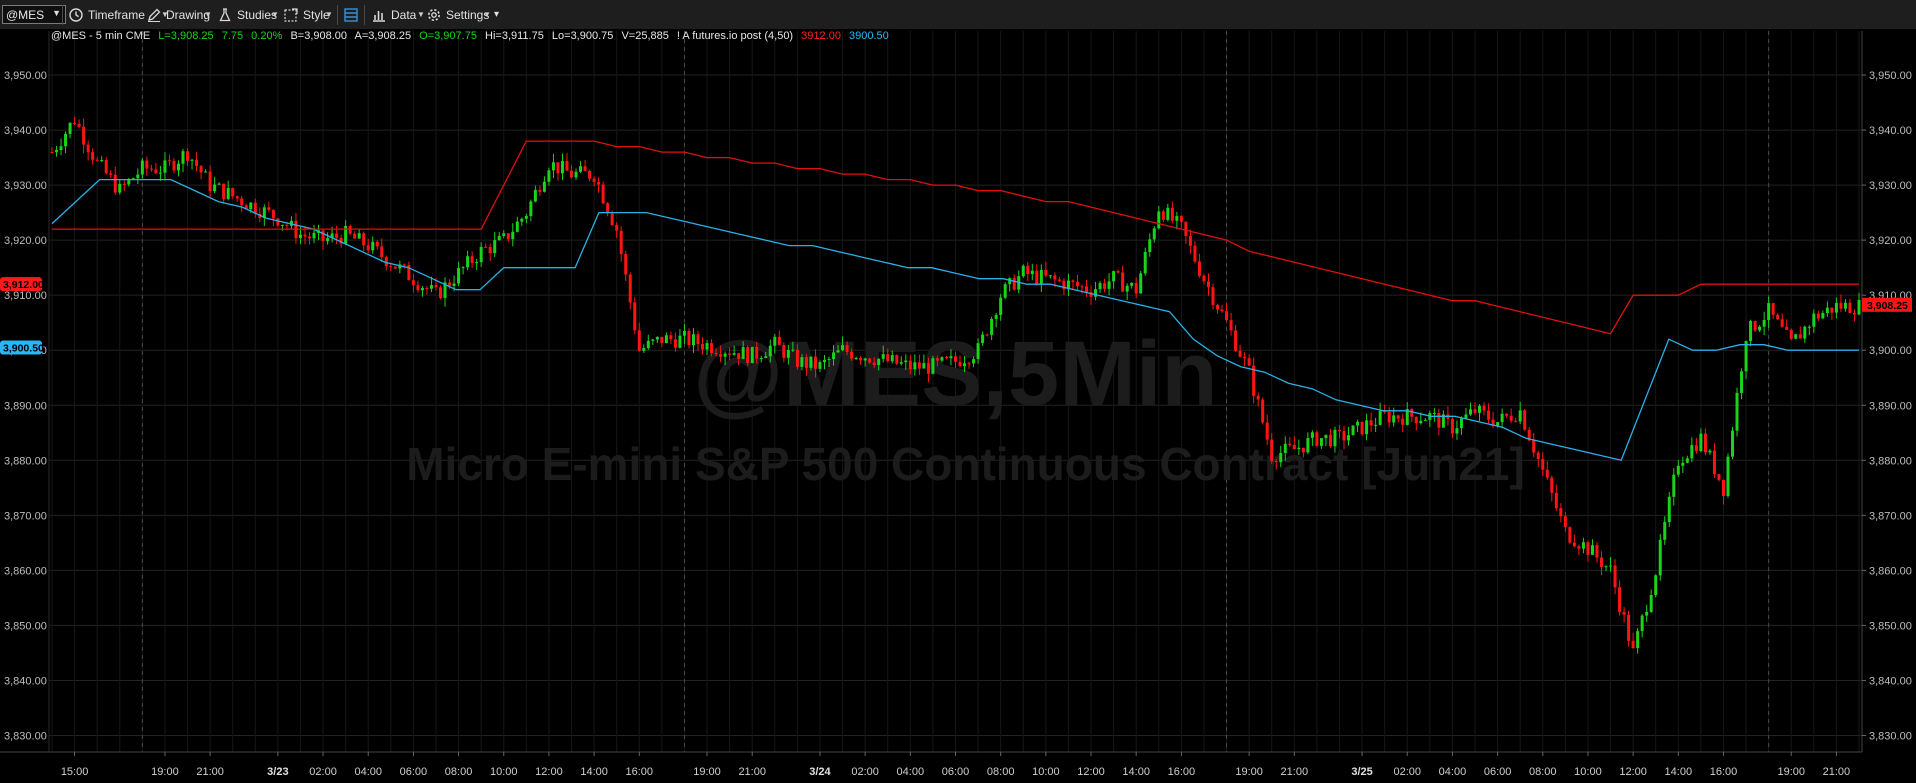 The height and width of the screenshot is (783, 1916). What do you see at coordinates (1887, 306) in the screenshot?
I see `last-price-tag-label: 3,908.25` at bounding box center [1887, 306].